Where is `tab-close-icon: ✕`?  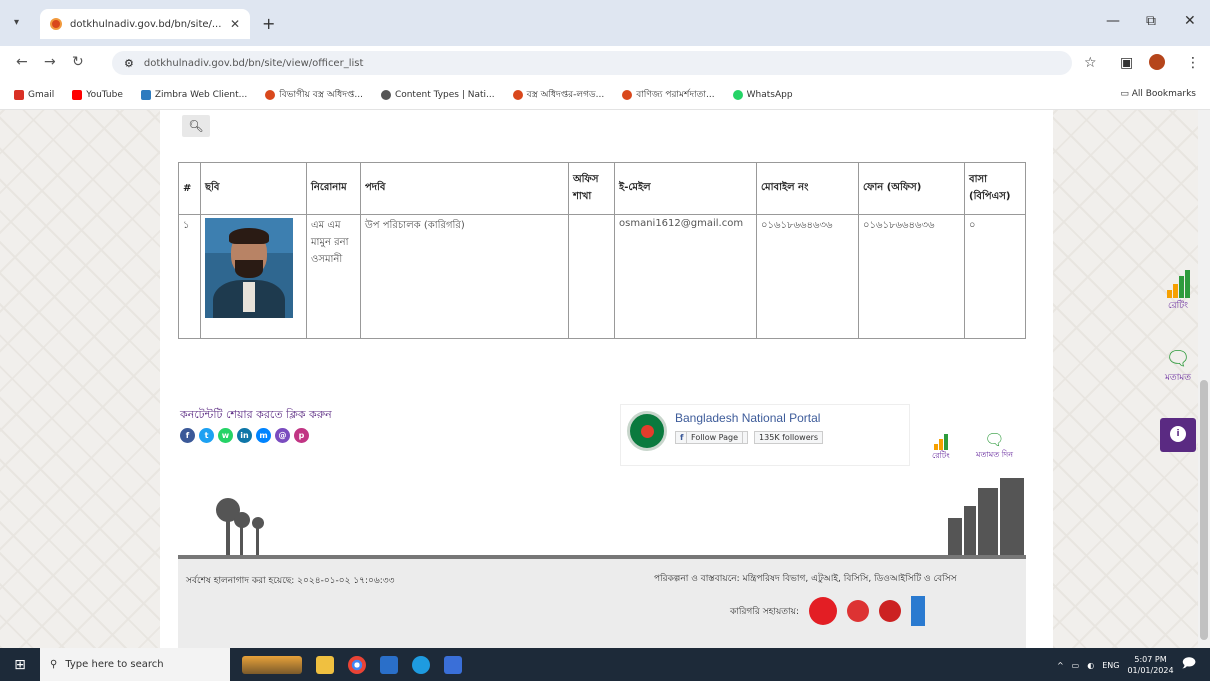
tab-close-icon: ✕ is located at coordinates (235, 24).